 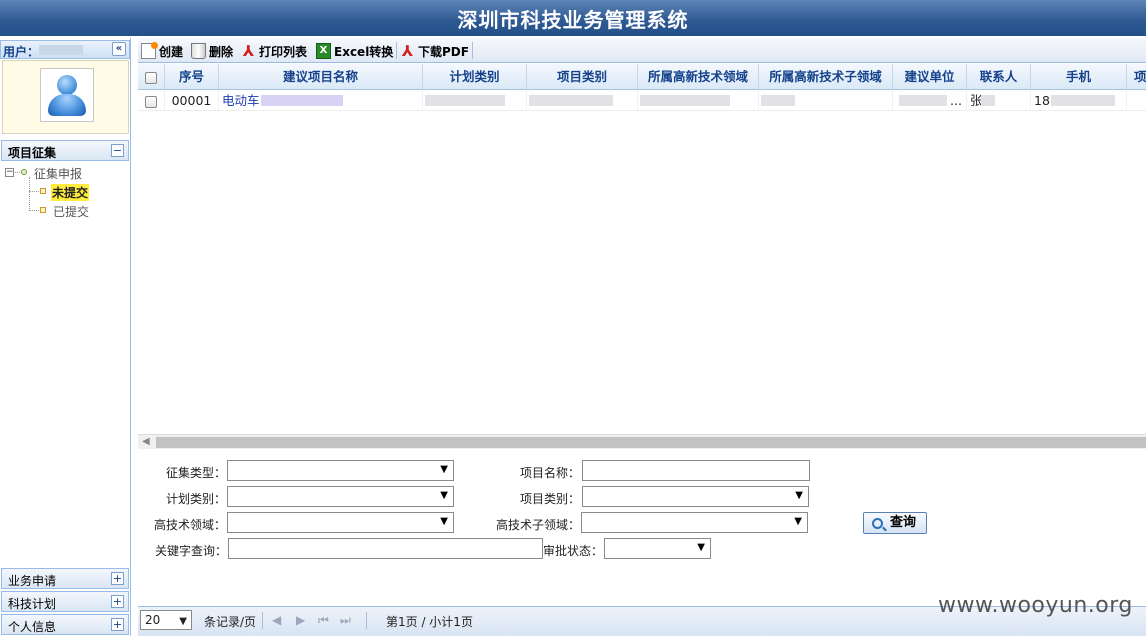 I want to click on cell-tech-subfield, so click(x=826, y=100).